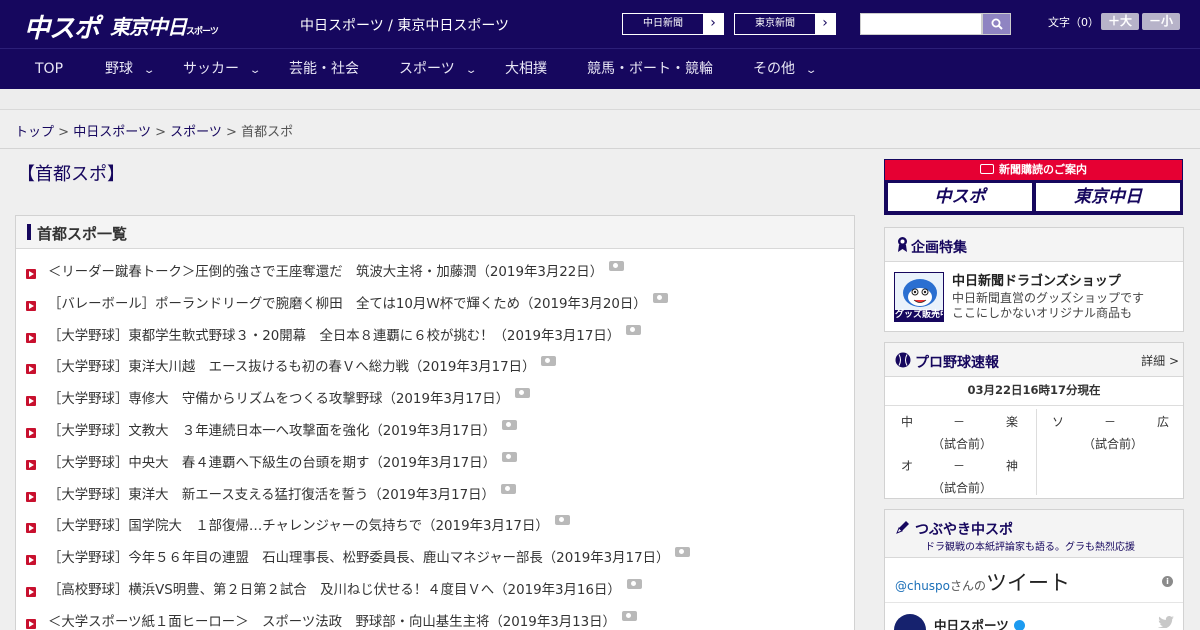 This screenshot has width=1200, height=630. What do you see at coordinates (1167, 581) in the screenshot?
I see `info-icon: i` at bounding box center [1167, 581].